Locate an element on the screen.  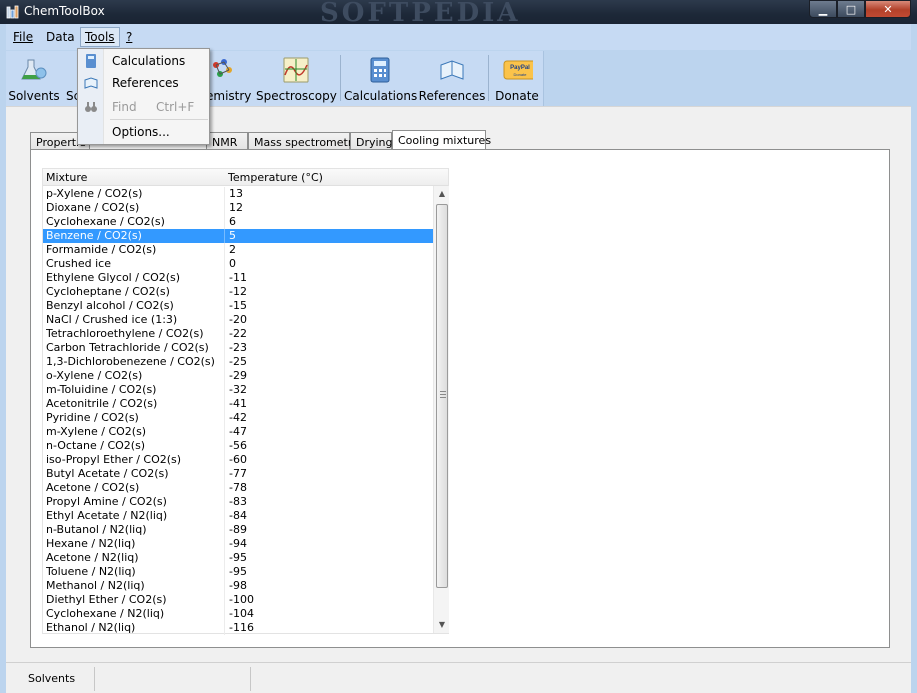
cell-mixture: Acetone / CO2(s) is located at coordinates (93, 487).